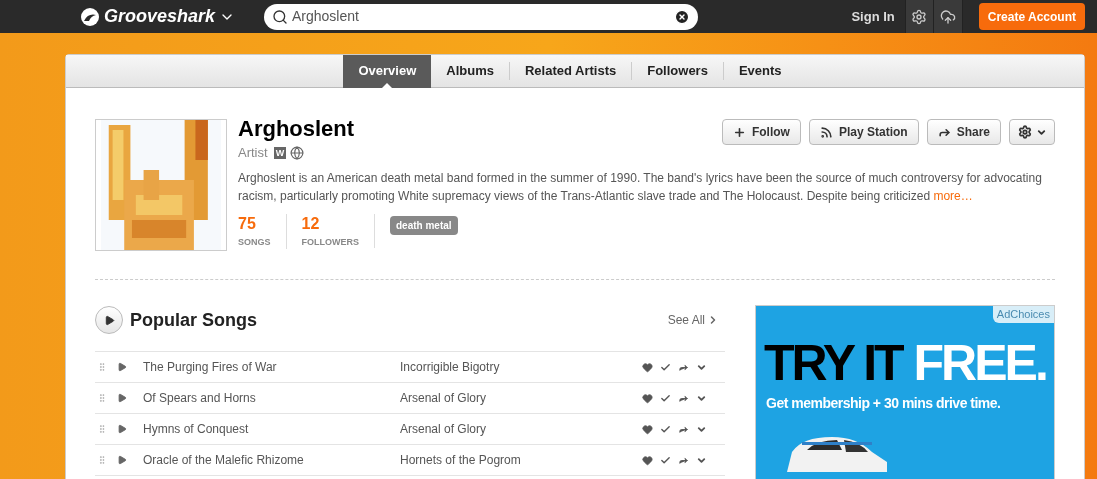 The width and height of the screenshot is (1097, 479). I want to click on tab: Overview, so click(387, 71).